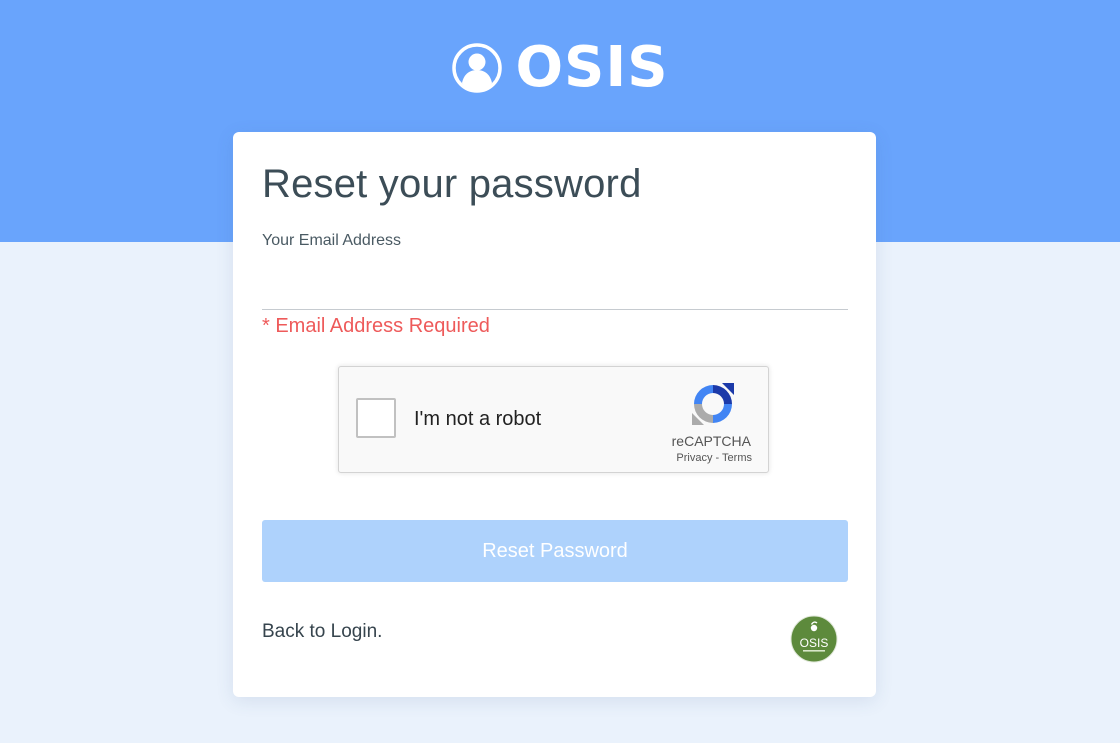  I want to click on recaptcha-label: I'm not a robot, so click(478, 419).